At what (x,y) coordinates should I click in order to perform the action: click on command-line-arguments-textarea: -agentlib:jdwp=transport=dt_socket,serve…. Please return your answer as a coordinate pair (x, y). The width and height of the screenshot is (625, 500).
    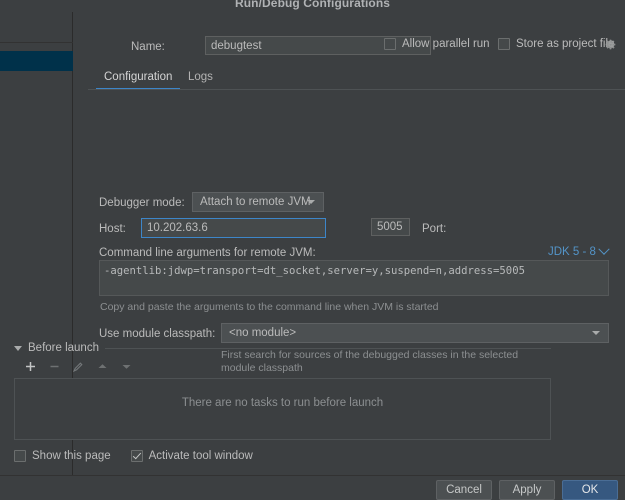
    Looking at the image, I should click on (354, 278).